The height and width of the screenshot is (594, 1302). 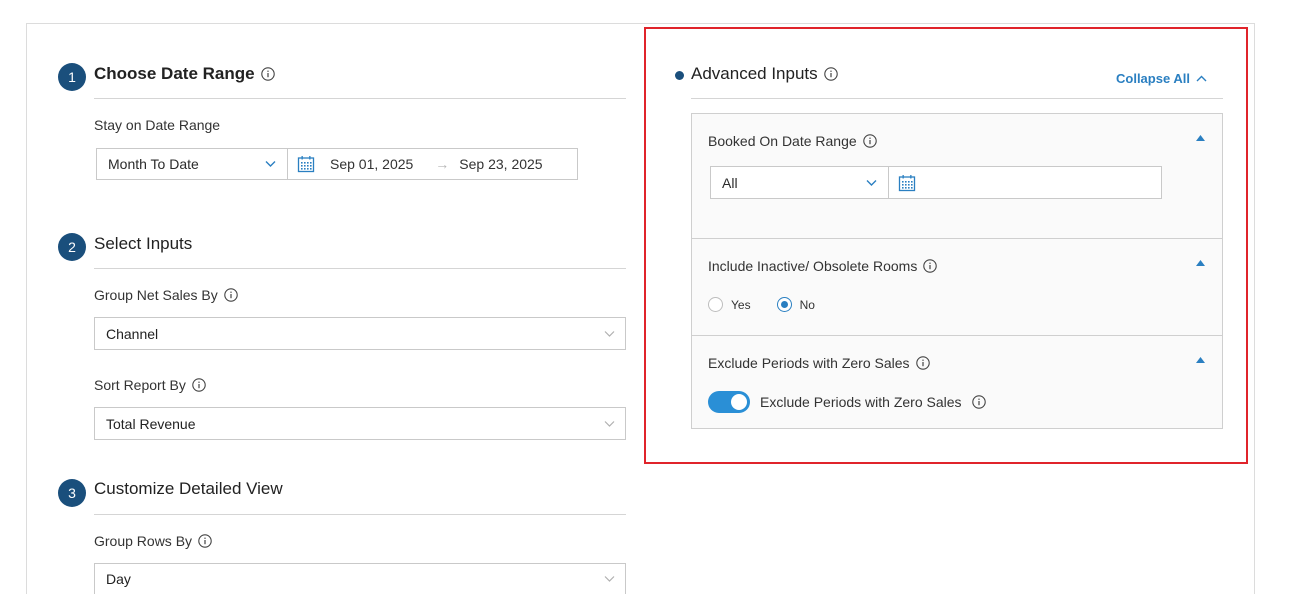 I want to click on inactive-rooms-section-title: Include Inactive/ Obsolete Rooms, so click(x=822, y=266).